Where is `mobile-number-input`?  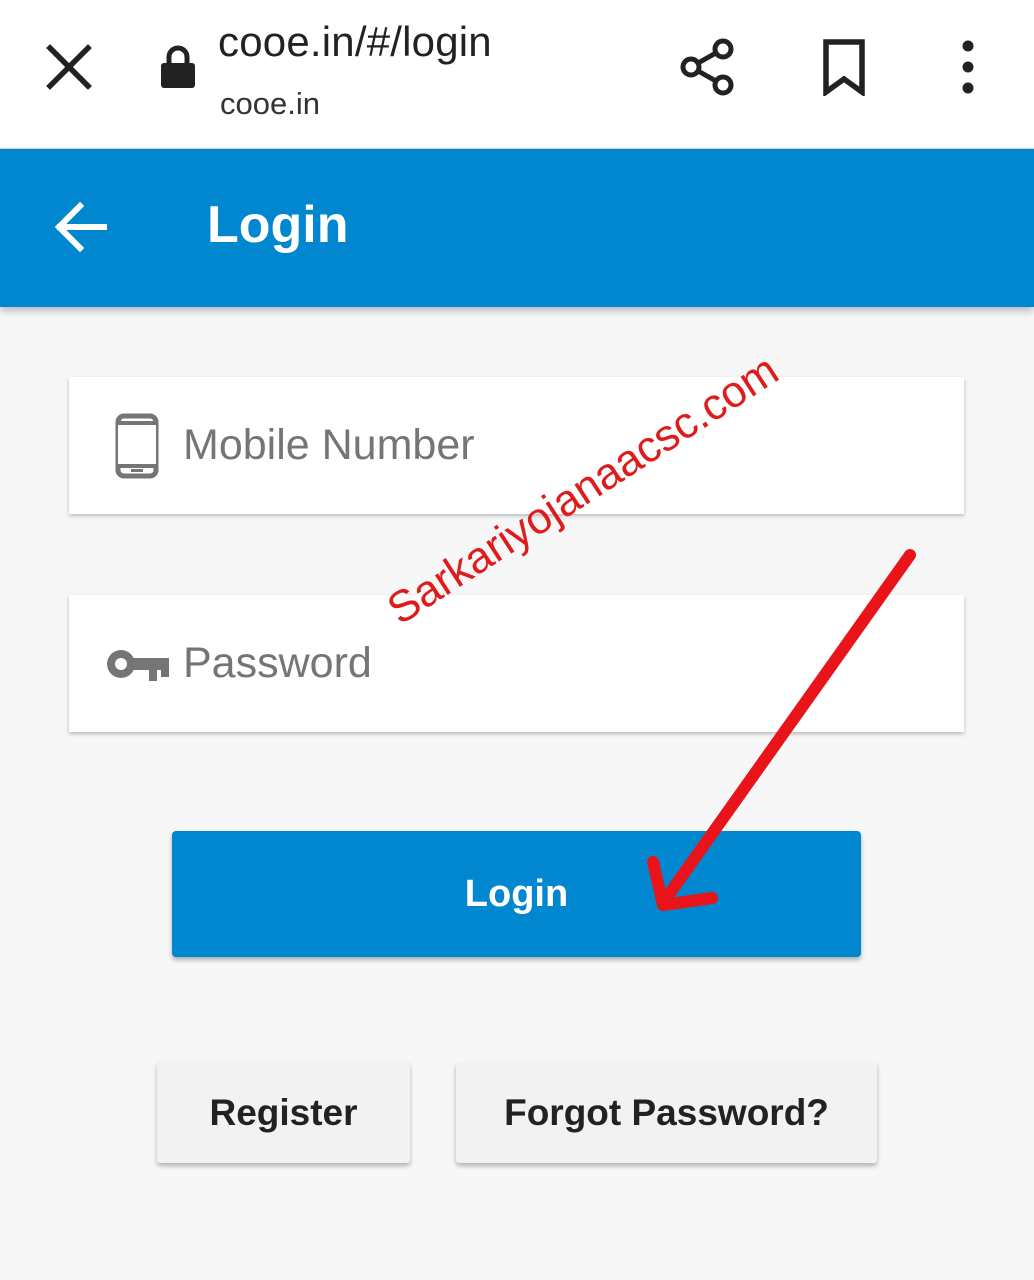
mobile-number-input is located at coordinates (553, 445).